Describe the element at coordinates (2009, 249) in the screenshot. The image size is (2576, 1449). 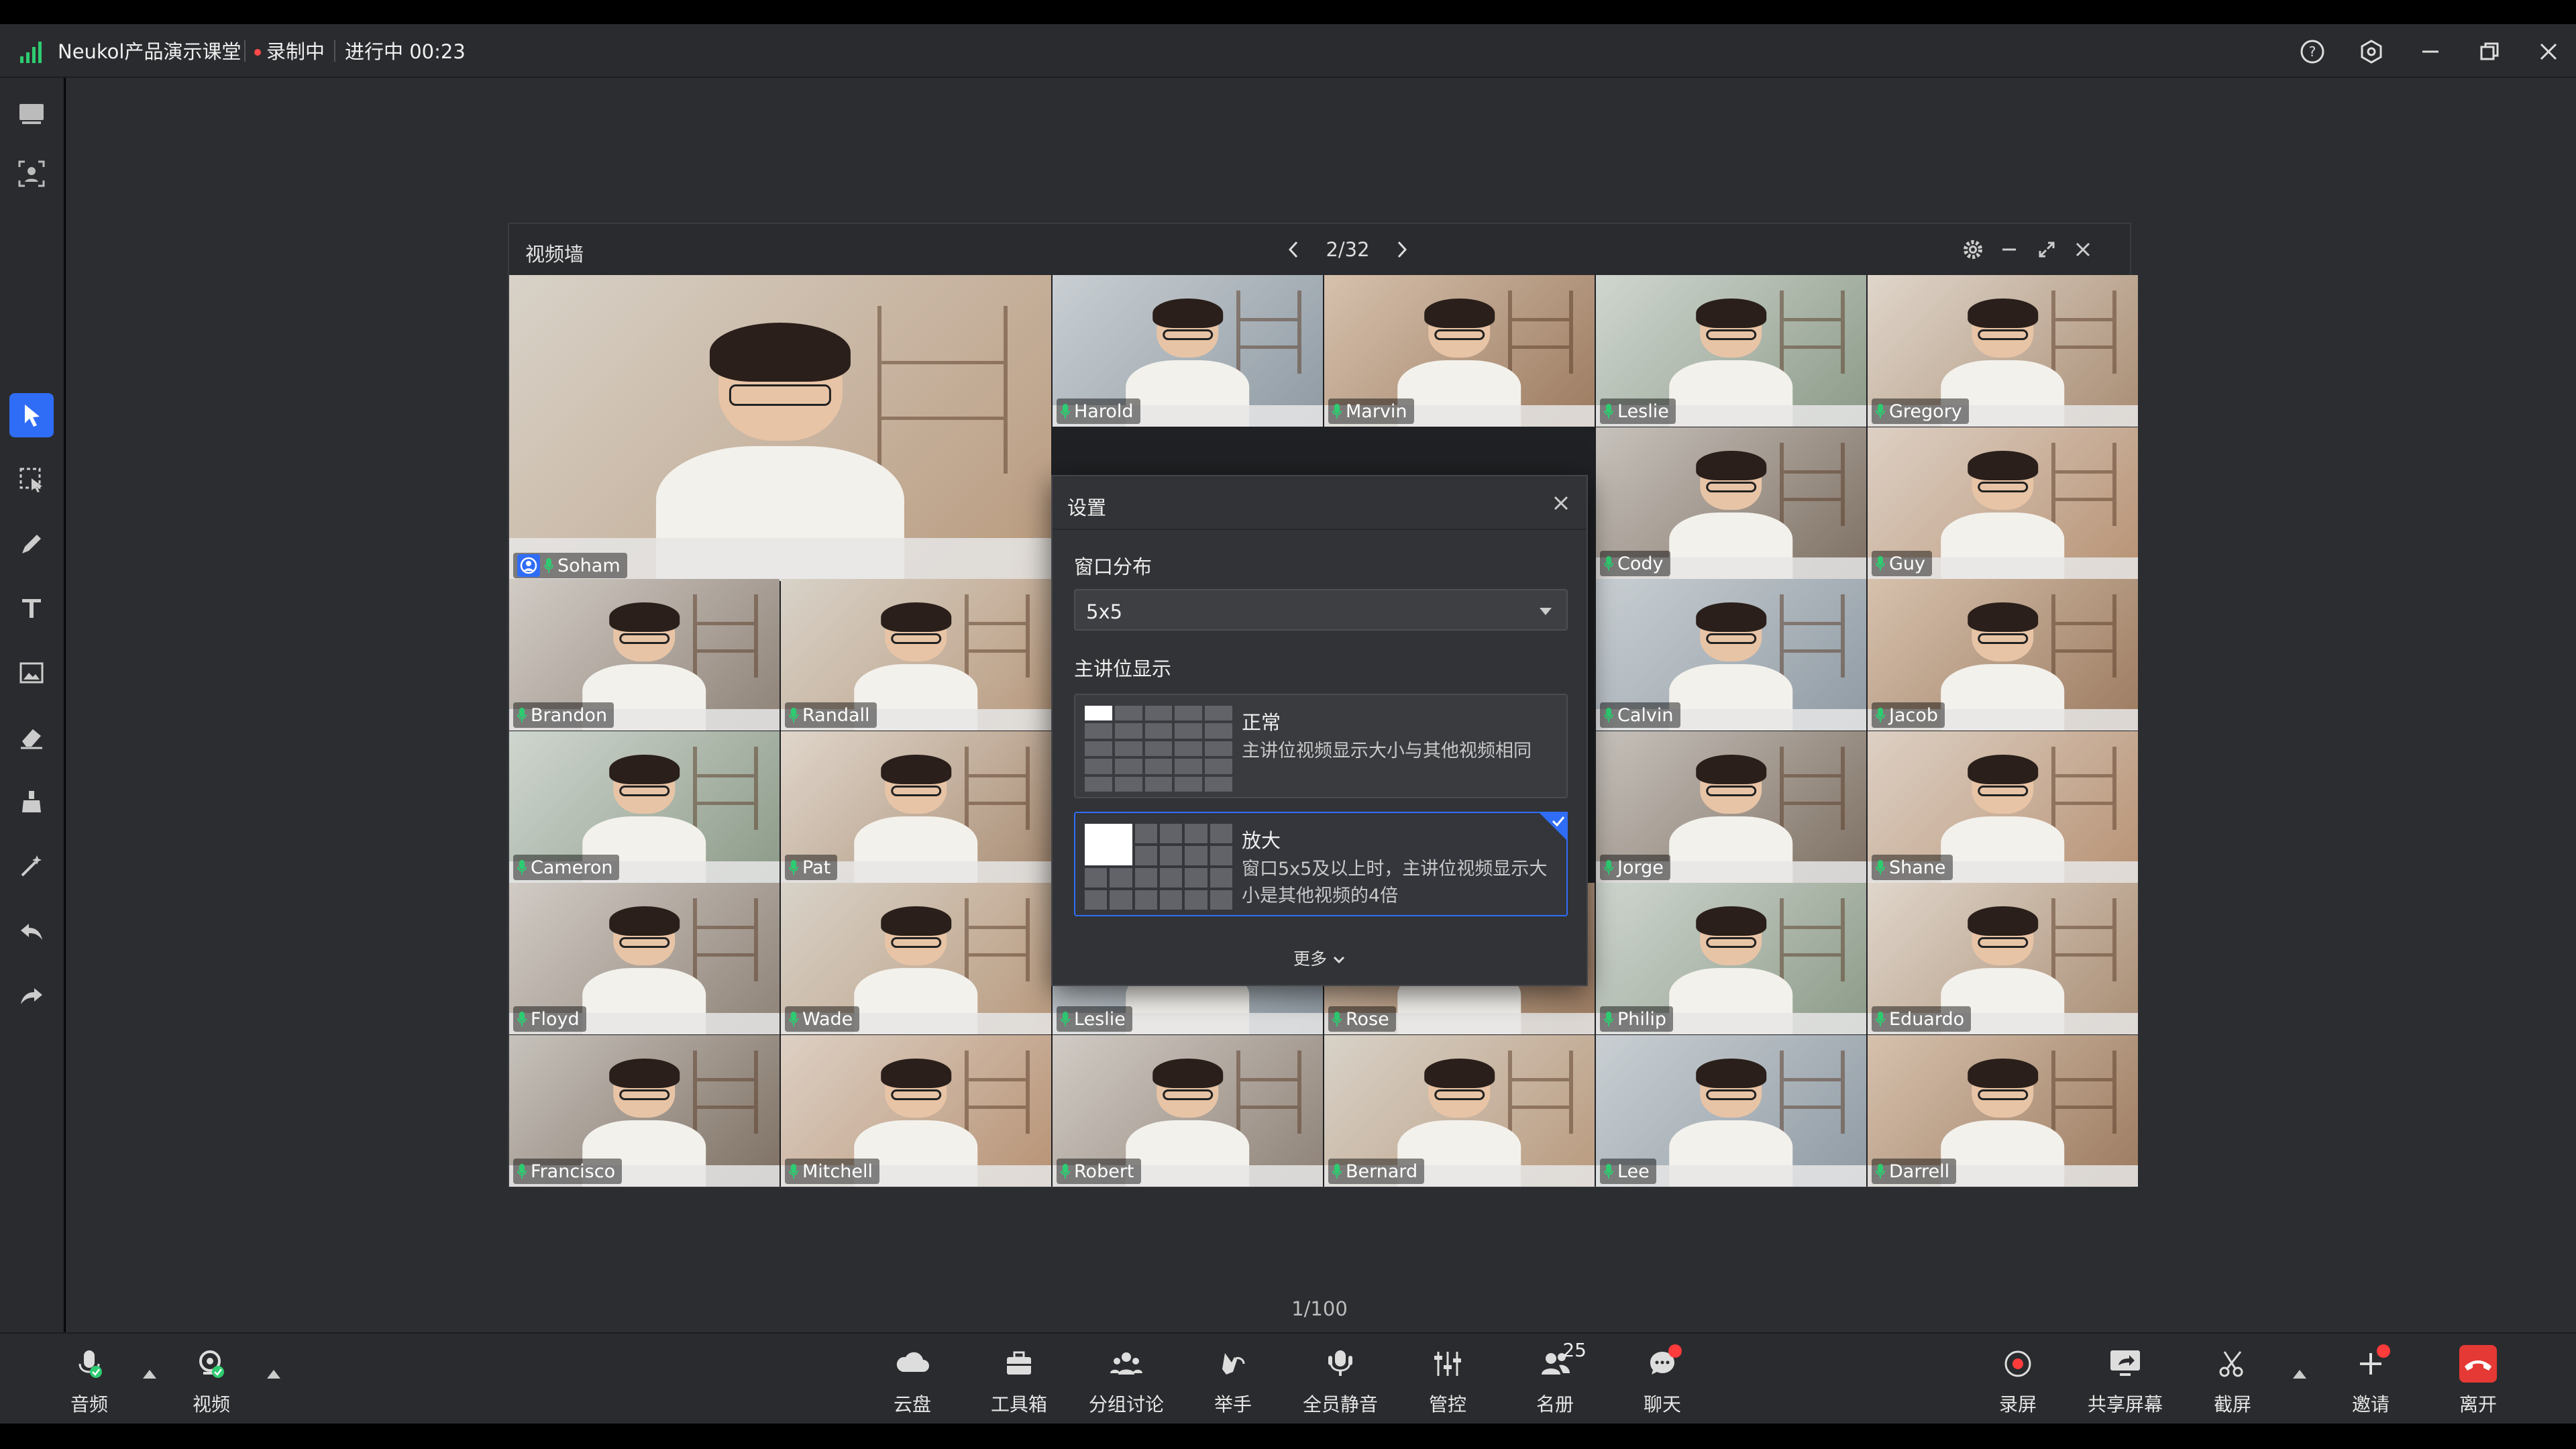
I see `minimize-window-icon` at that location.